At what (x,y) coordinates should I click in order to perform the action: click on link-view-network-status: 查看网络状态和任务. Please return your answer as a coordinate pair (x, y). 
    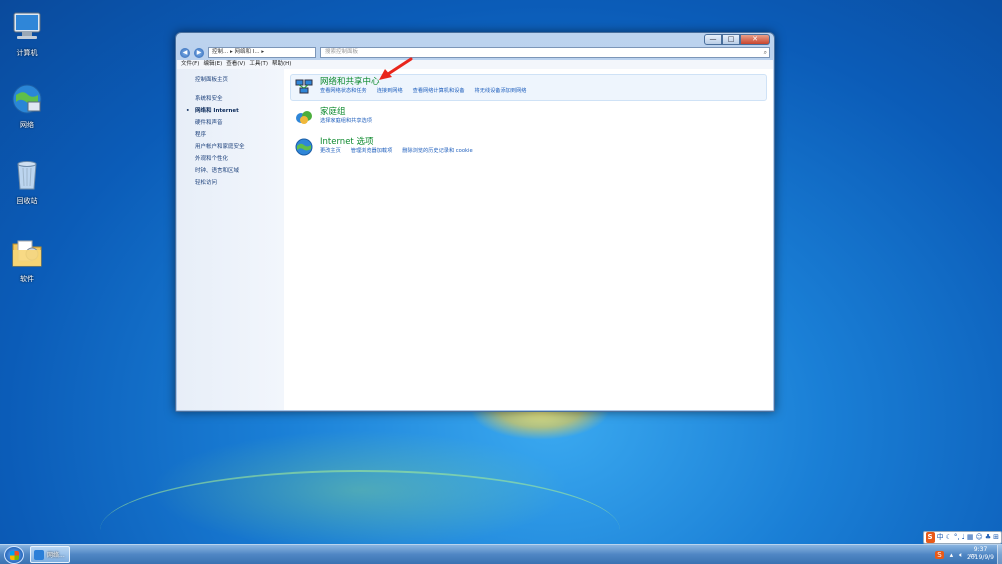
    Looking at the image, I should click on (343, 91).